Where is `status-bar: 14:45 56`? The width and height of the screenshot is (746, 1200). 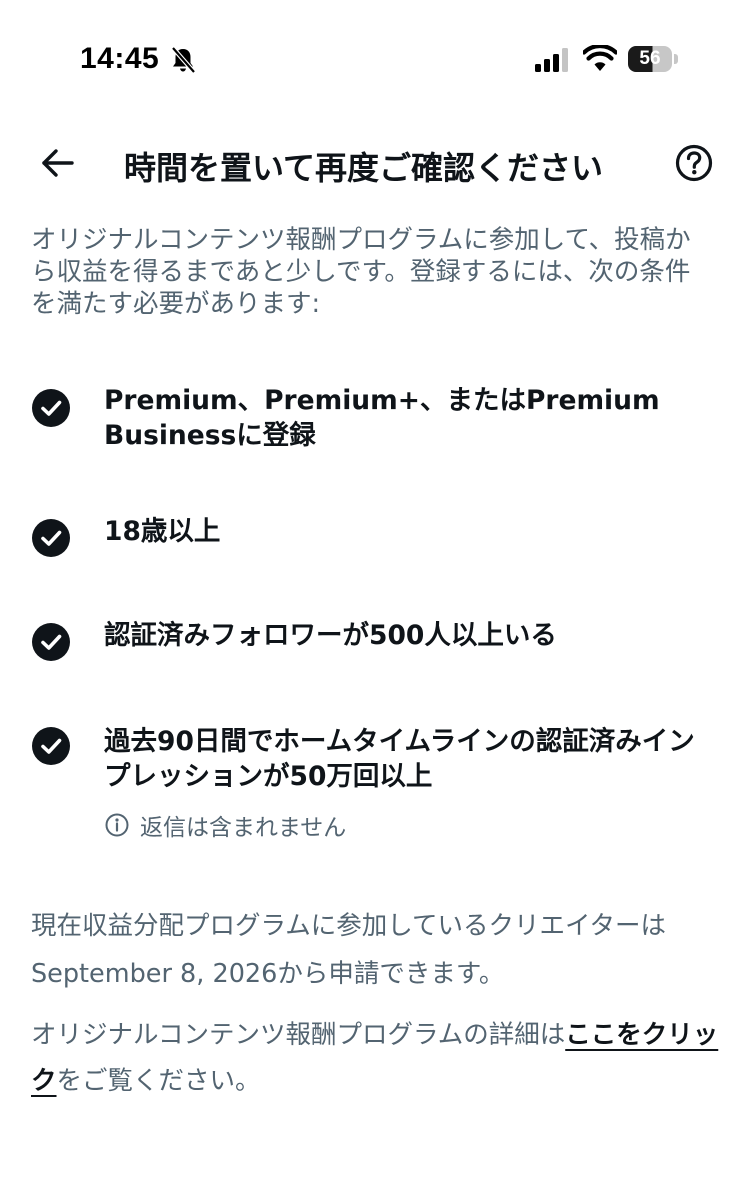
status-bar: 14:45 56 is located at coordinates (373, 55).